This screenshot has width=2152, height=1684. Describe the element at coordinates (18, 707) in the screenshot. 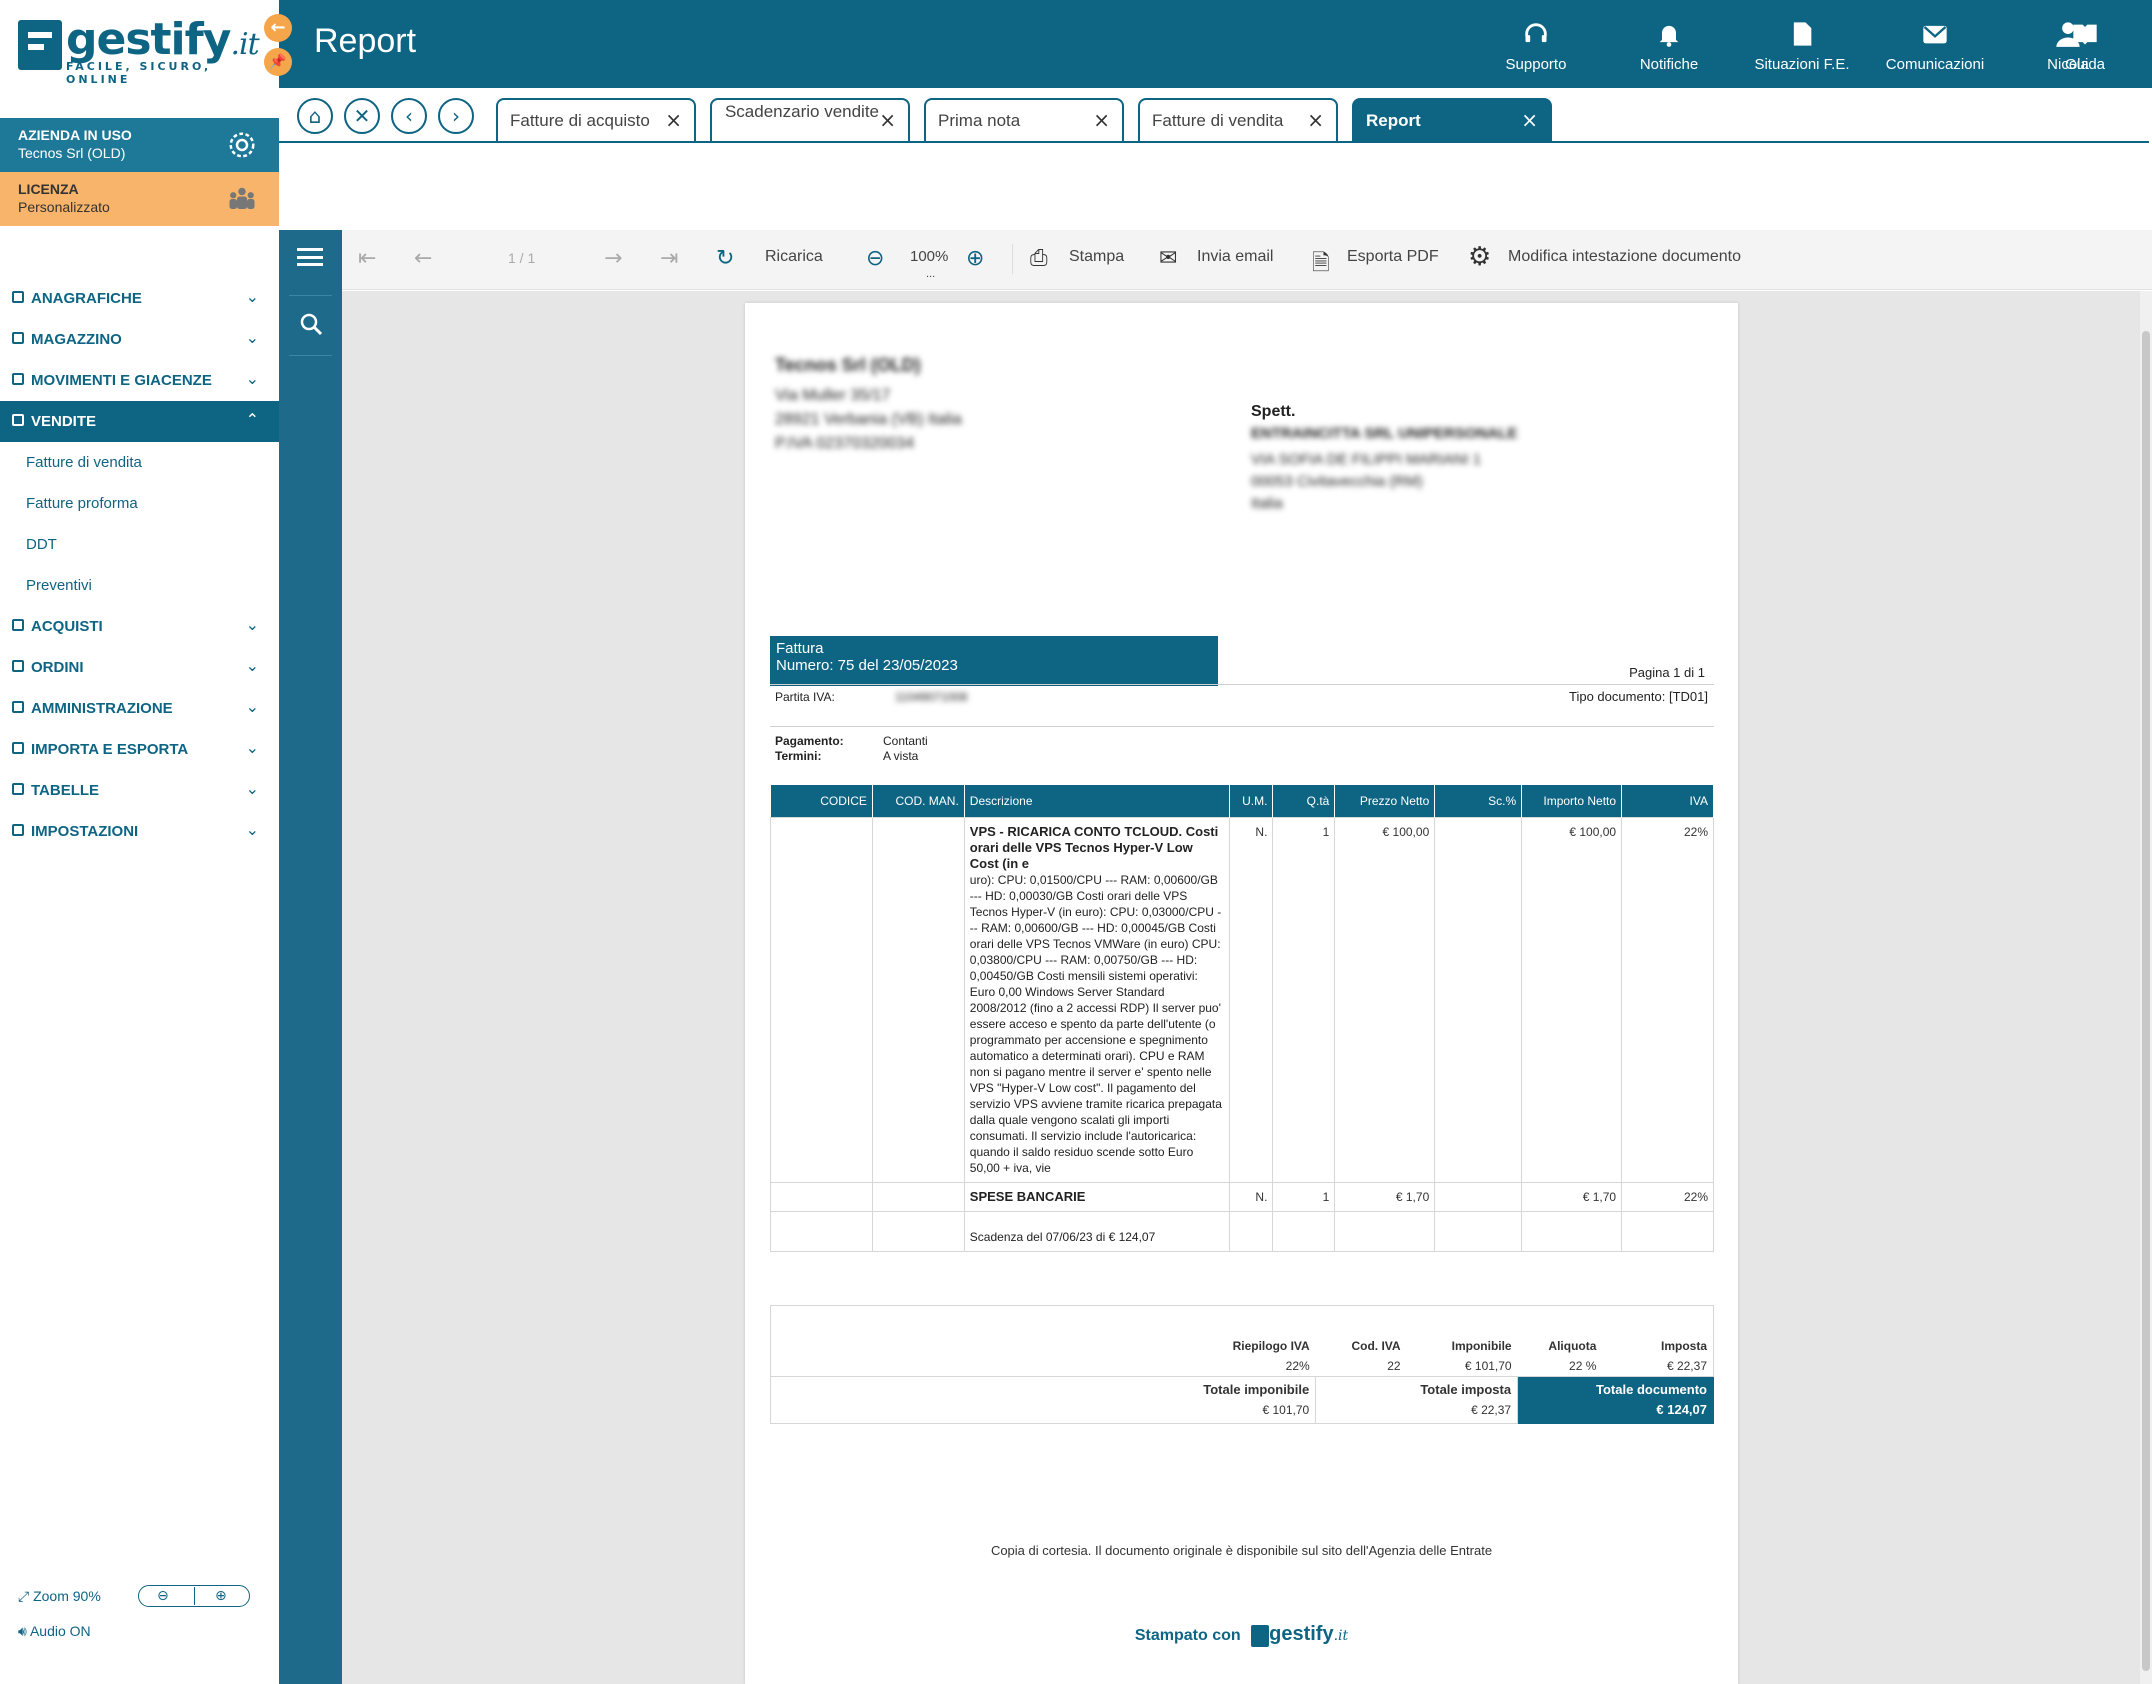

I see `admin-icon` at that location.